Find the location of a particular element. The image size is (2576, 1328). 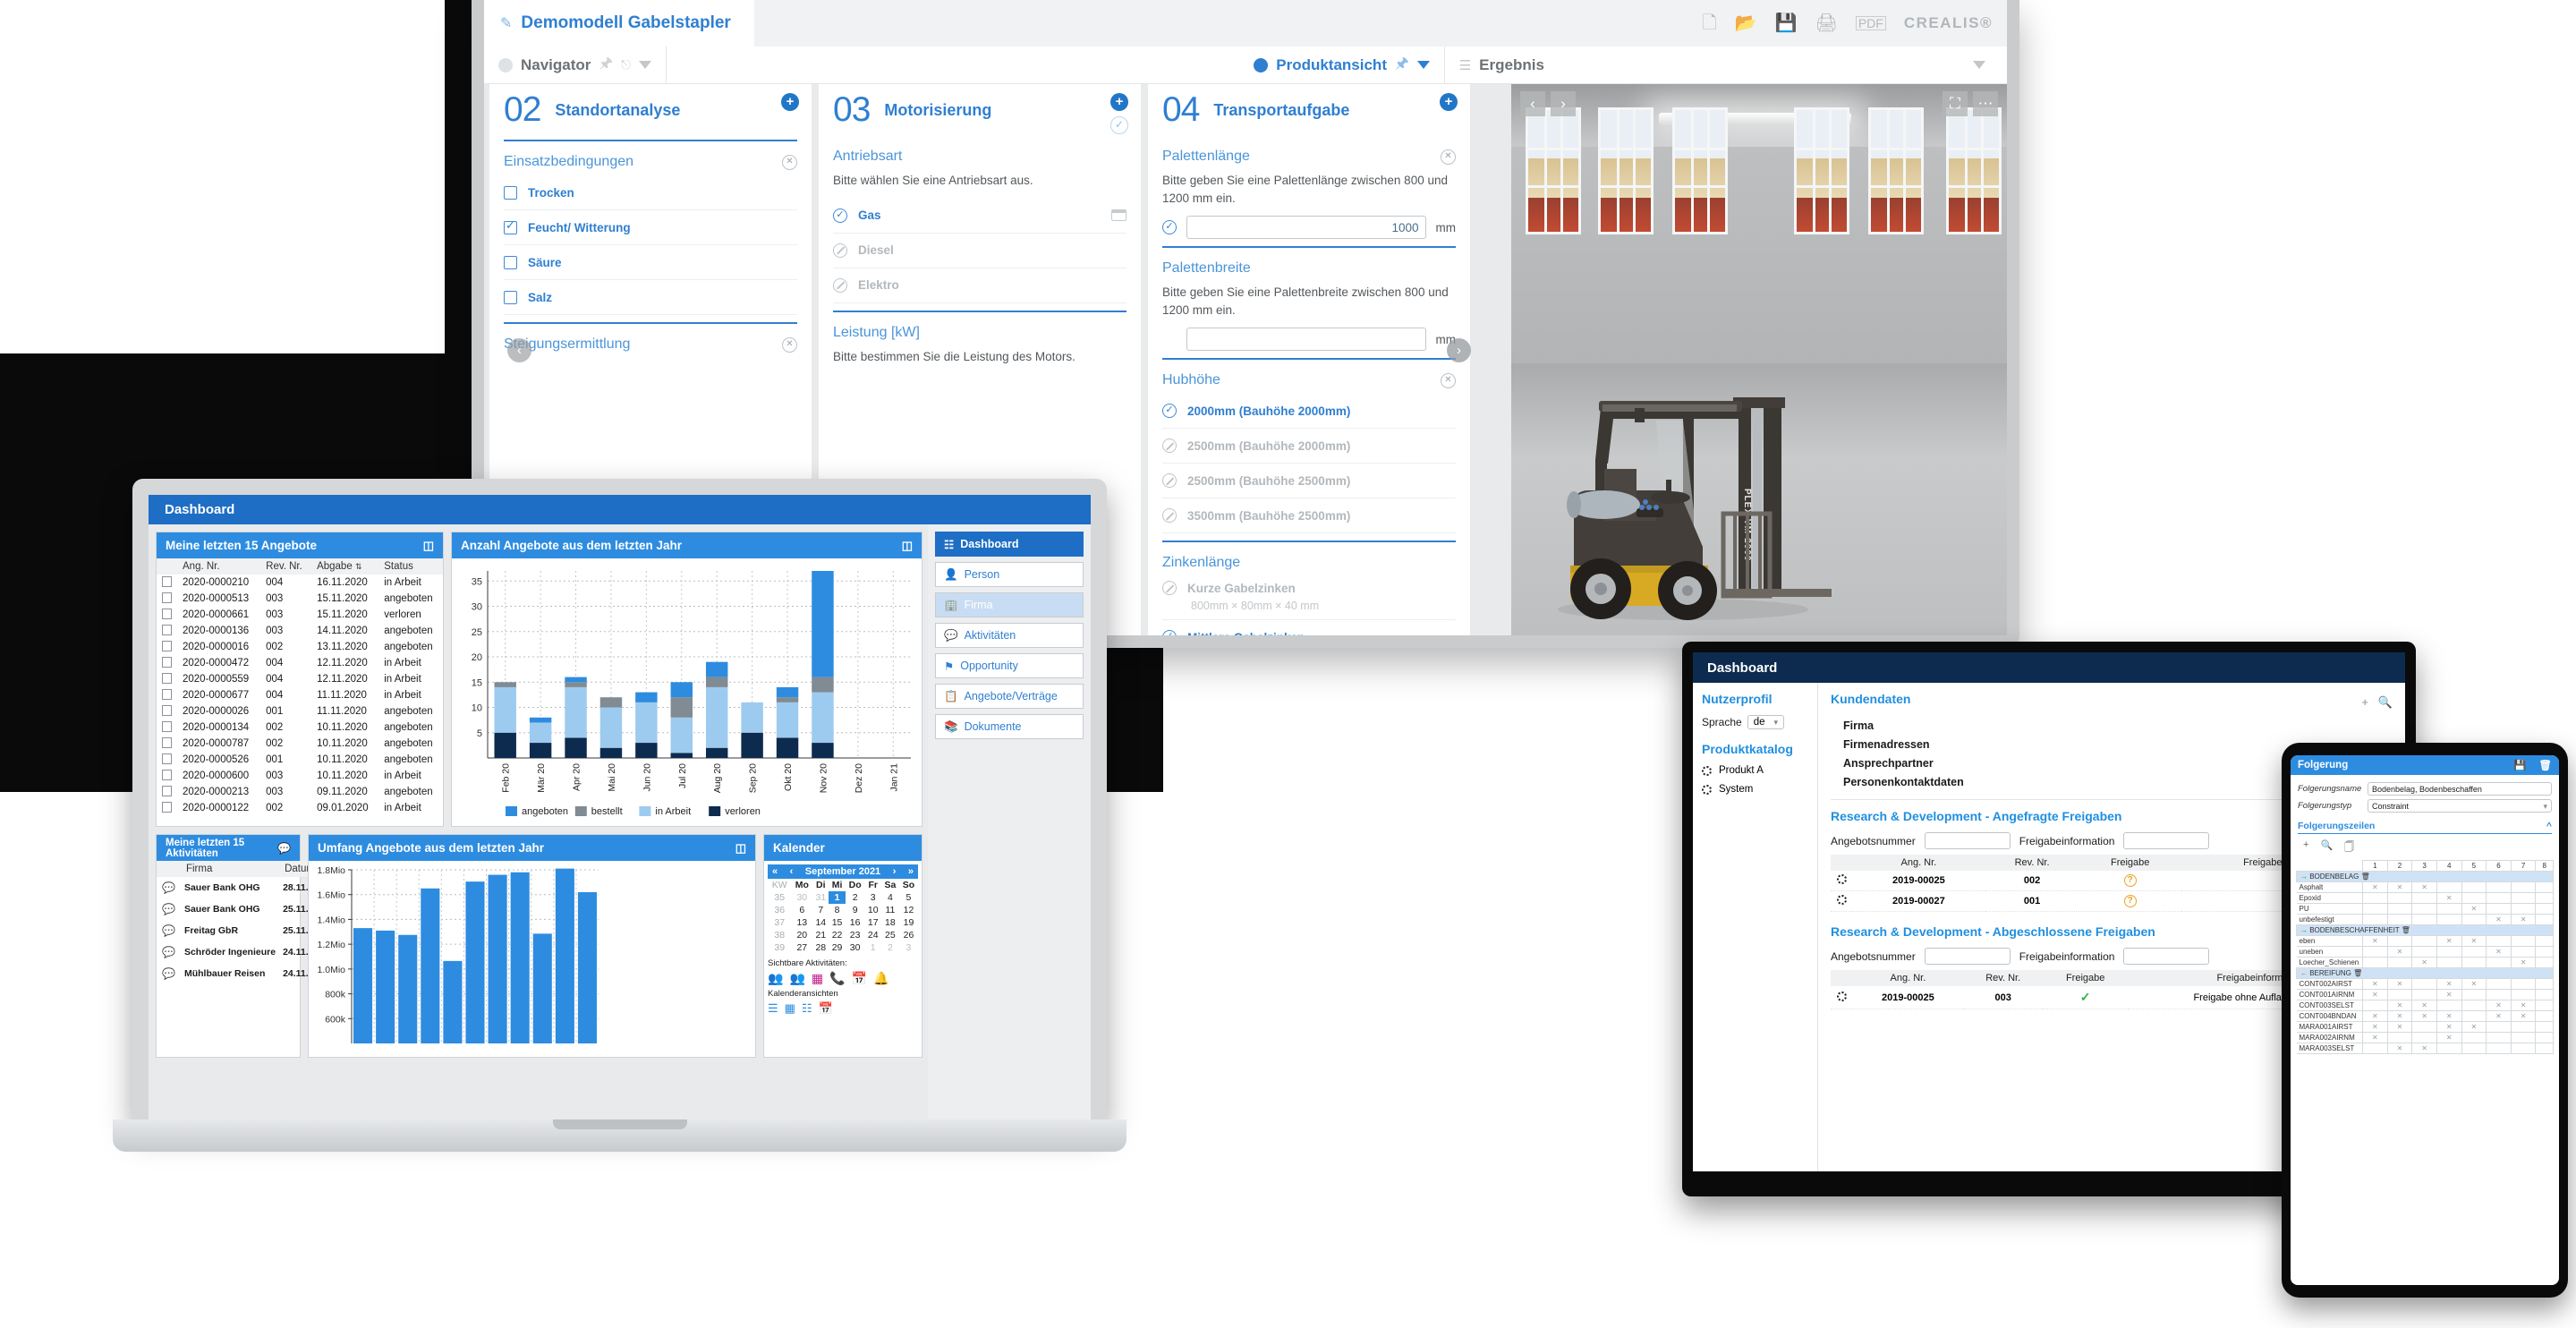

grid-col-header: 8 is located at coordinates (2544, 866).